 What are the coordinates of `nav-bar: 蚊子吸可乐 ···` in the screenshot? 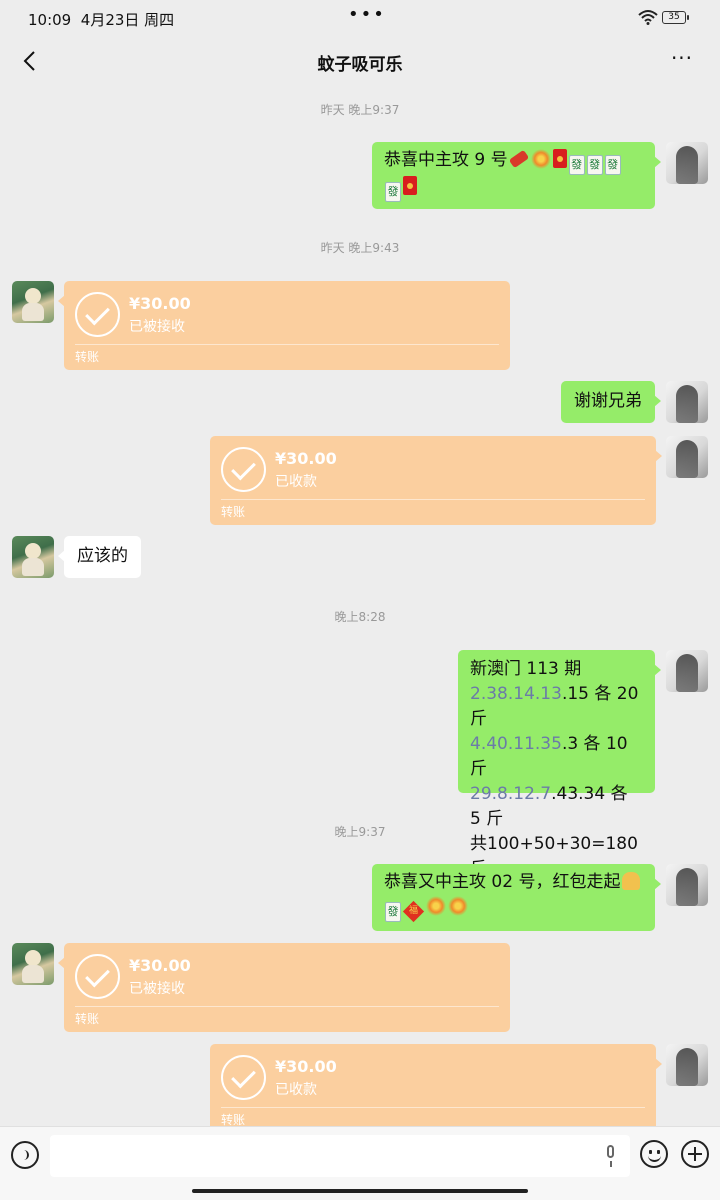 It's located at (360, 61).